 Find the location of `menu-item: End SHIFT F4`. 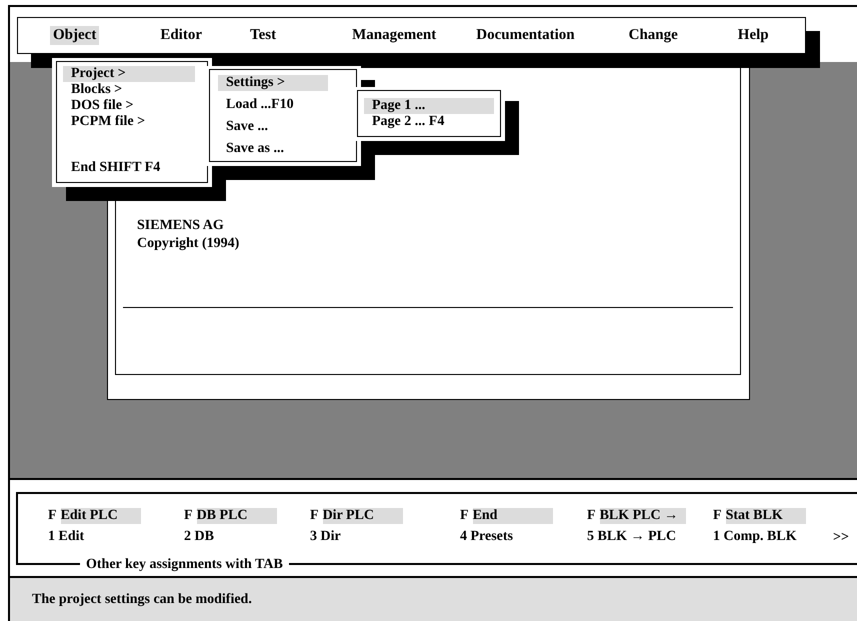

menu-item: End SHIFT F4 is located at coordinates (129, 168).